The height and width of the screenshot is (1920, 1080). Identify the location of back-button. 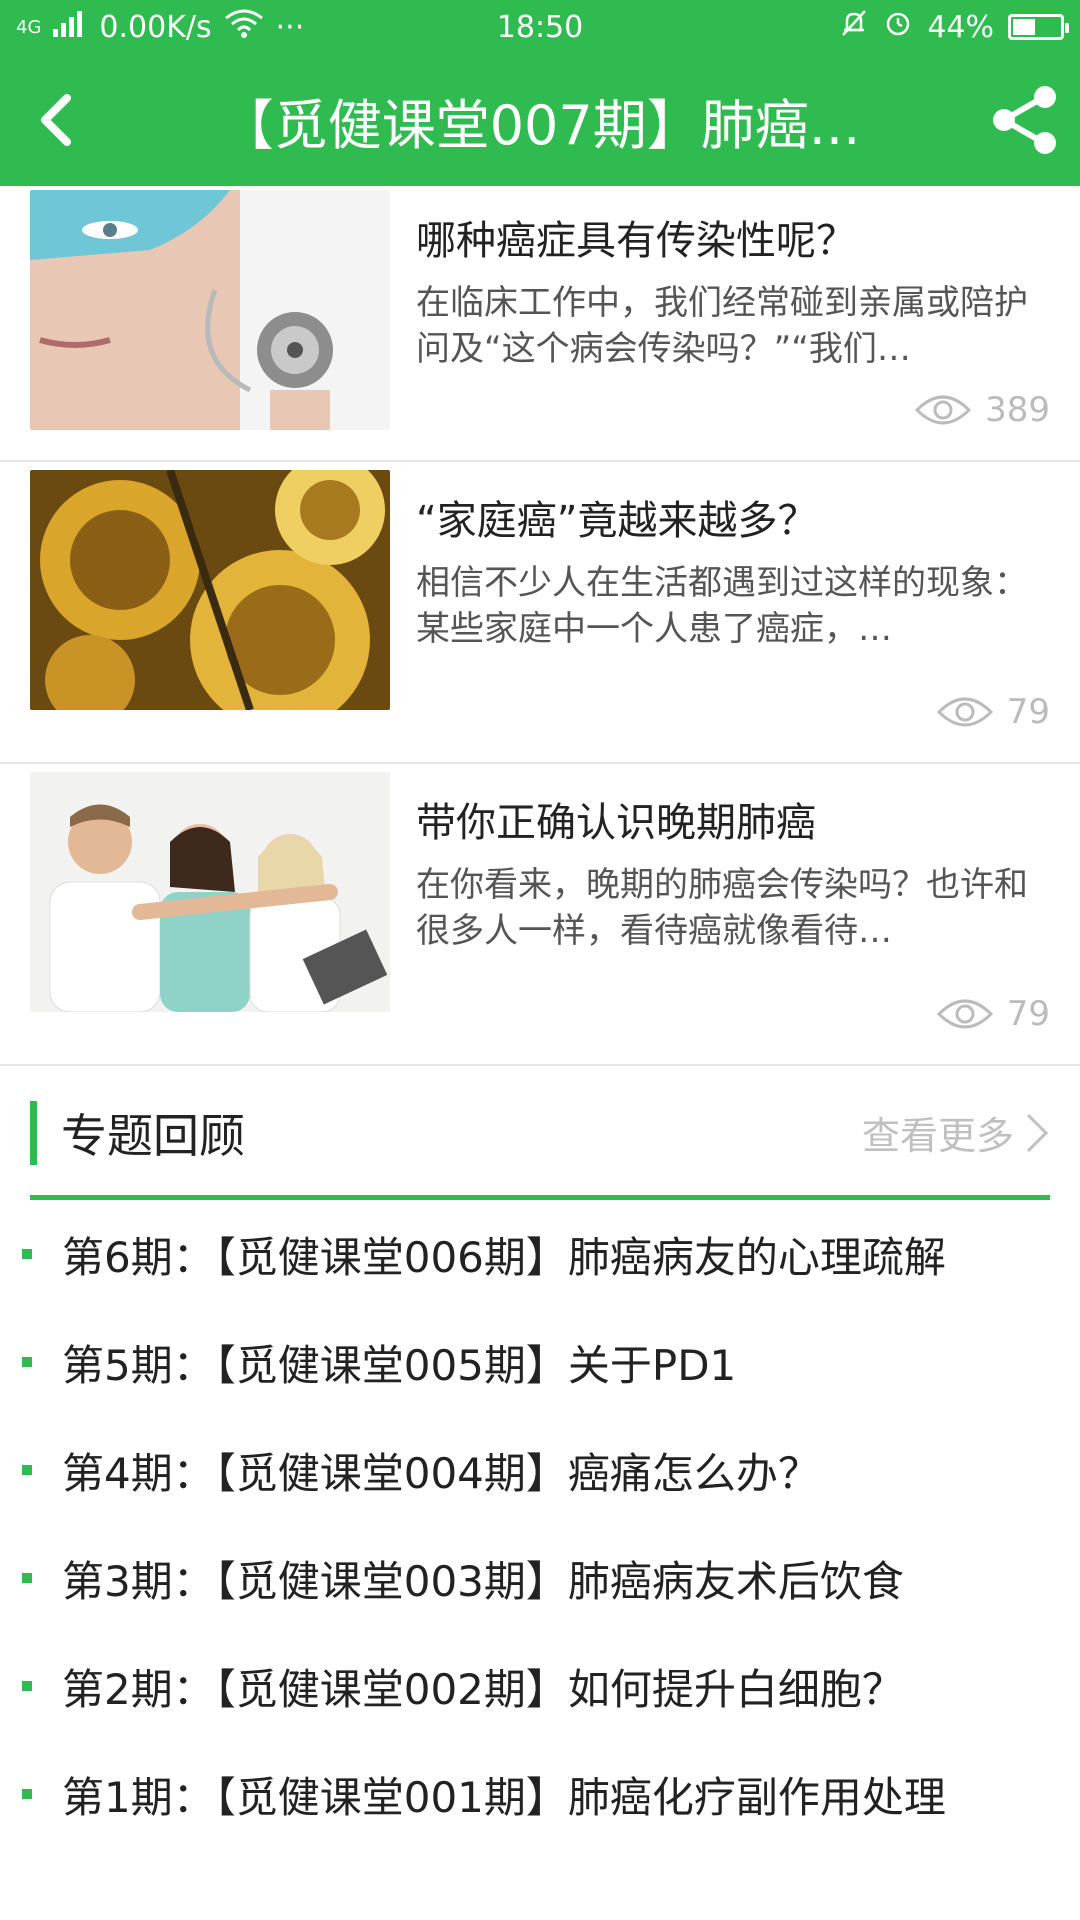
(55, 120).